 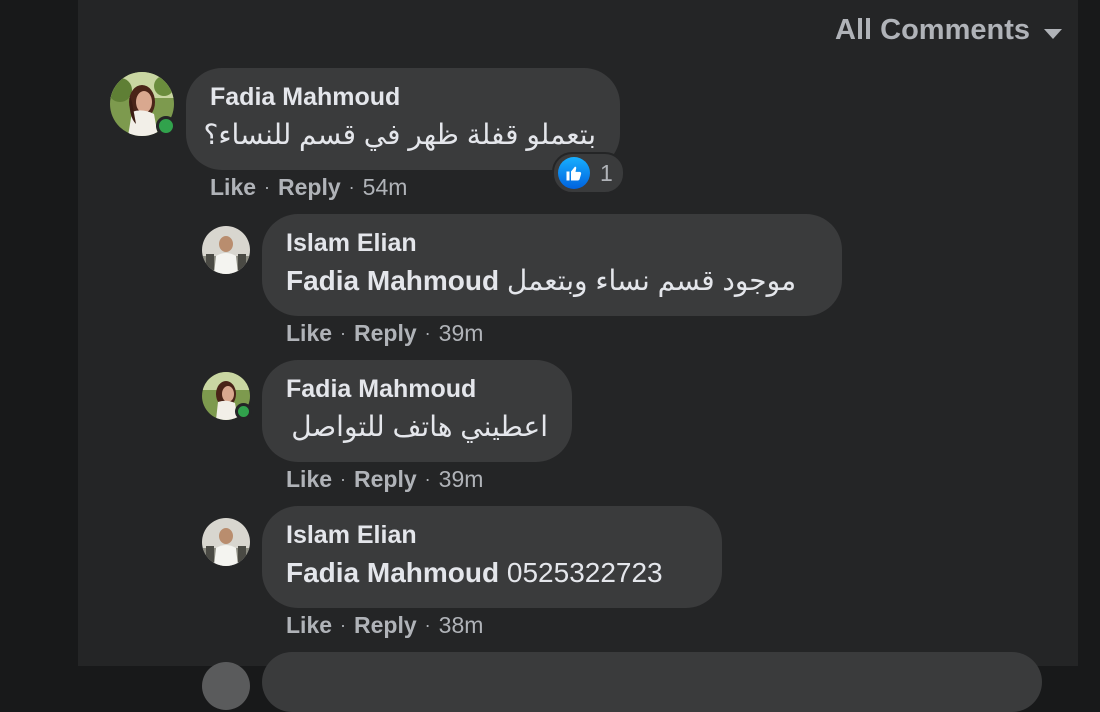 I want to click on reaction-summary: 1, so click(x=588, y=173).